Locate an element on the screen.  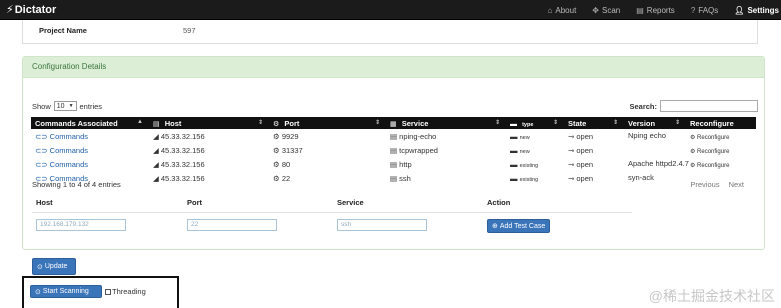
start-scanning-label: Start Scanning is located at coordinates (65, 291).